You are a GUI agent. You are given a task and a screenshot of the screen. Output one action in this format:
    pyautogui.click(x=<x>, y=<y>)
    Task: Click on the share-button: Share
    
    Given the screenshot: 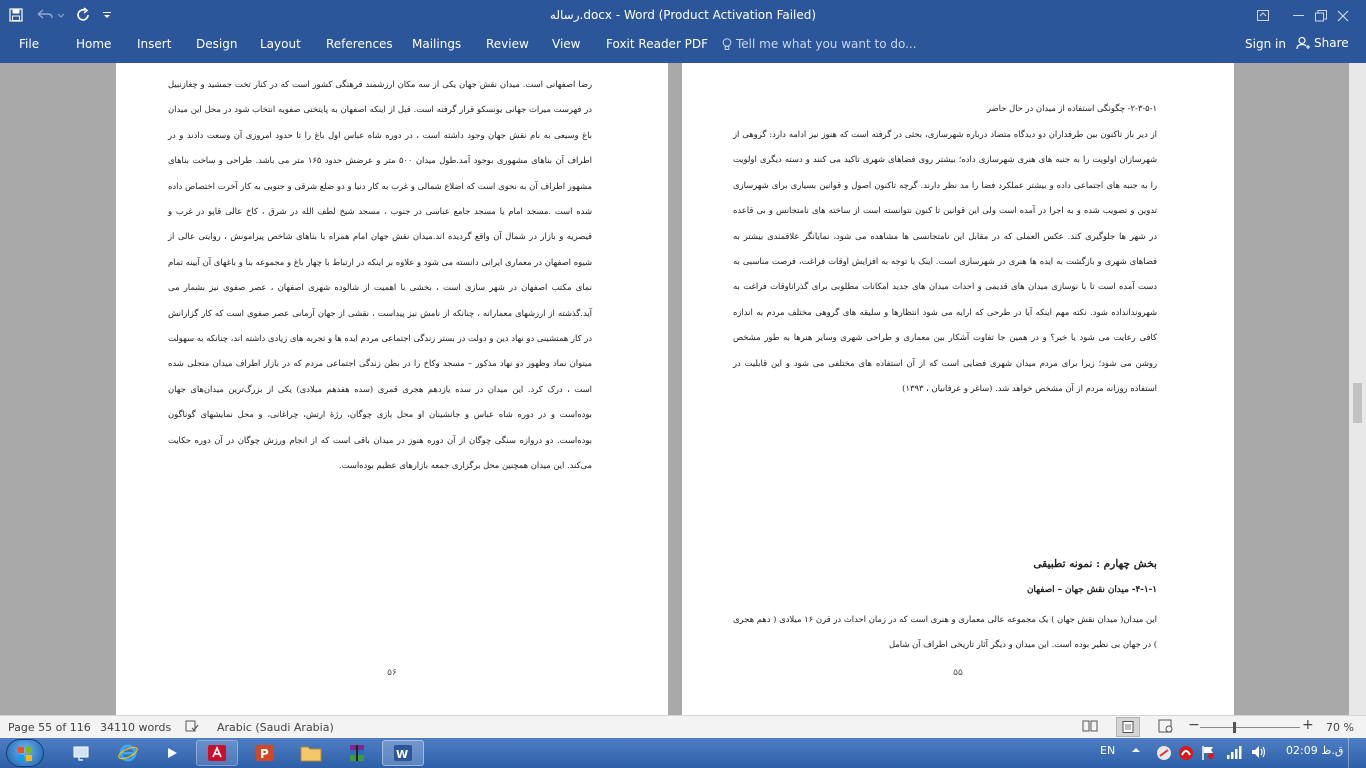 What is the action you would take?
    pyautogui.click(x=1322, y=43)
    